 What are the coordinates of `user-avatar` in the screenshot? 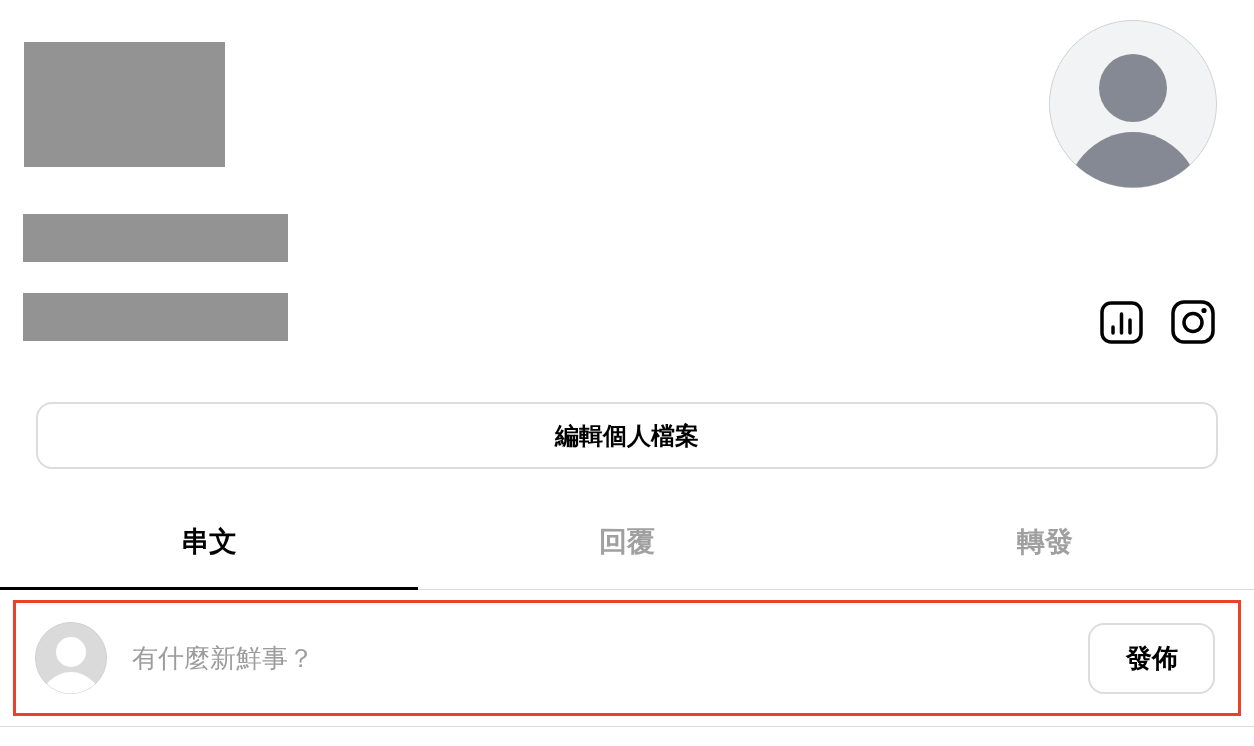 It's located at (71, 658).